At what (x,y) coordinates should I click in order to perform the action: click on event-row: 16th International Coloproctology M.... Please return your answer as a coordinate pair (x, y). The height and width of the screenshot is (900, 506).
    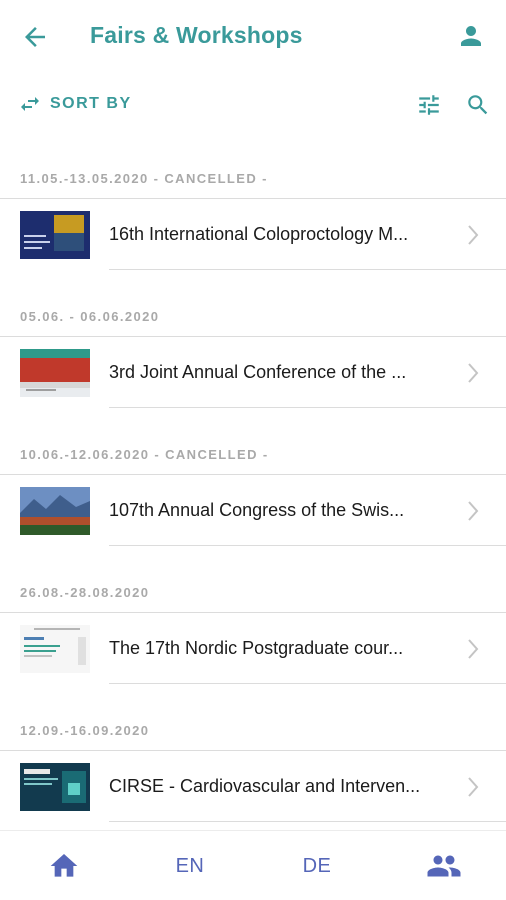
    Looking at the image, I should click on (253, 234).